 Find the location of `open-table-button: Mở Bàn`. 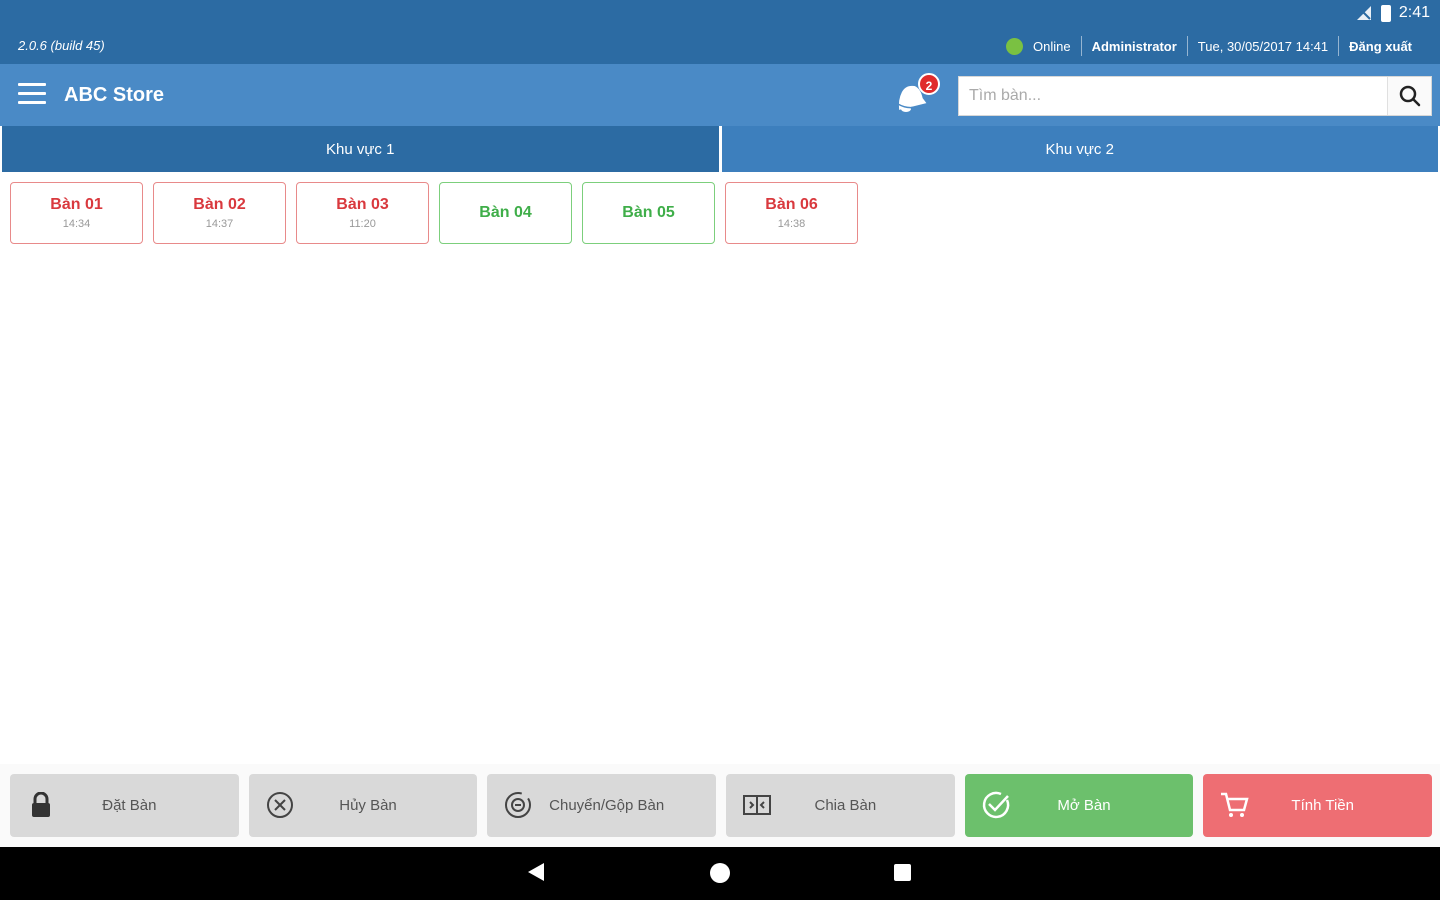

open-table-button: Mở Bàn is located at coordinates (1079, 805).